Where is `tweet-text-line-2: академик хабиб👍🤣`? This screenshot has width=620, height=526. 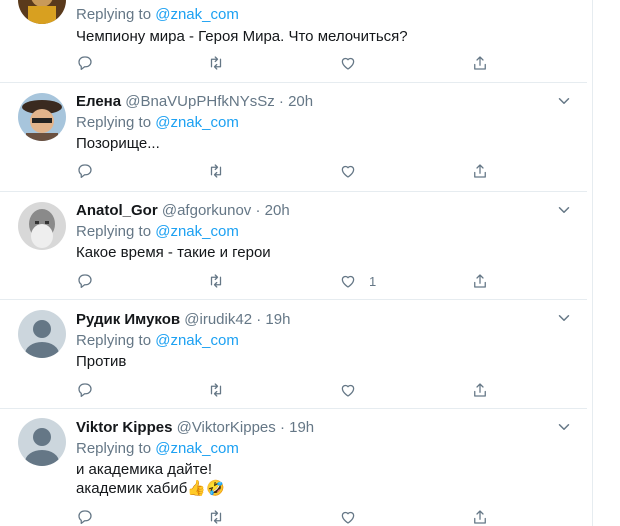 tweet-text-line-2: академик хабиб👍🤣 is located at coordinates (150, 488).